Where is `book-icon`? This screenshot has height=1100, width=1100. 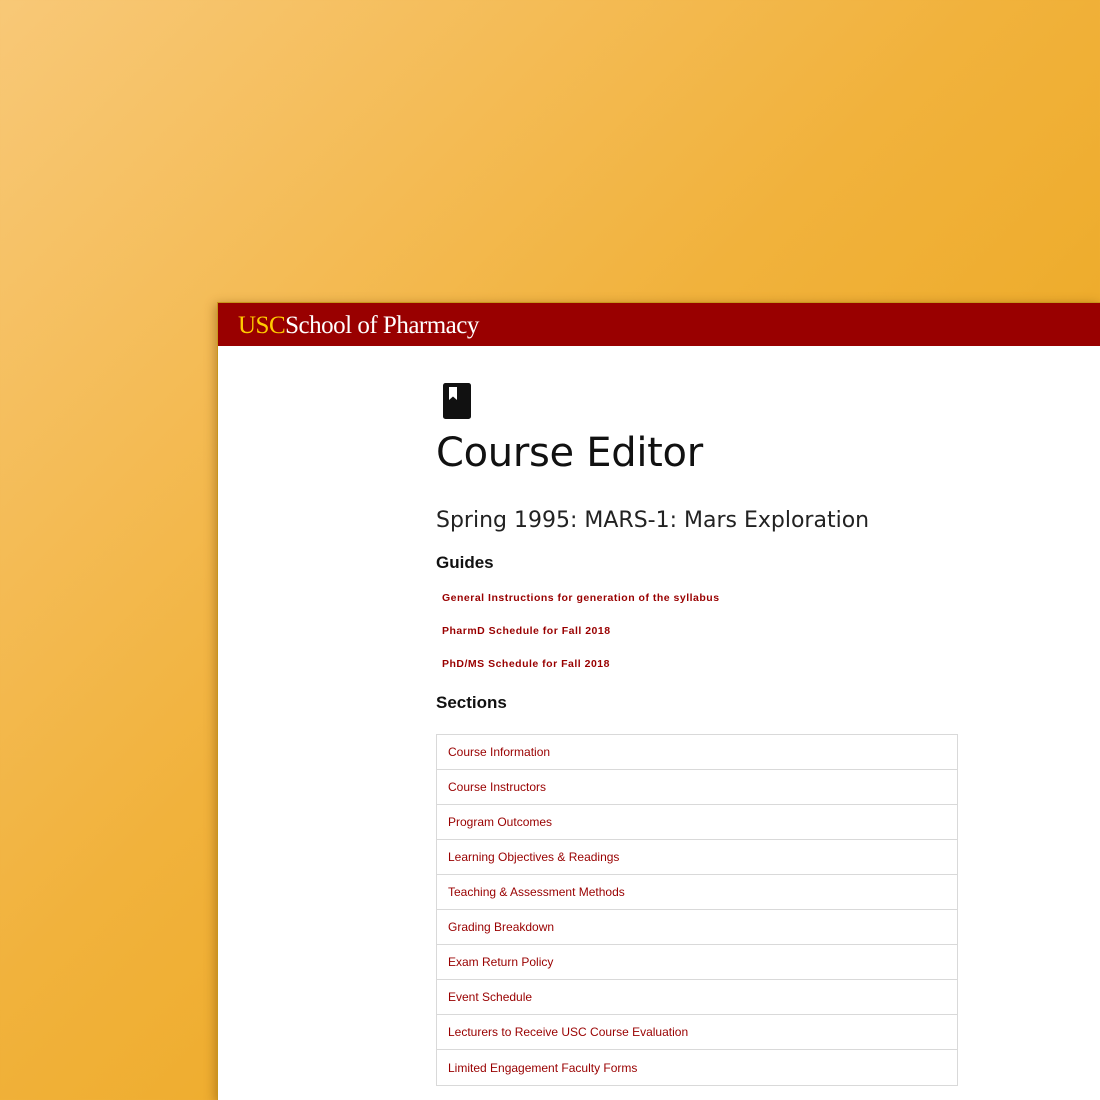 book-icon is located at coordinates (457, 401).